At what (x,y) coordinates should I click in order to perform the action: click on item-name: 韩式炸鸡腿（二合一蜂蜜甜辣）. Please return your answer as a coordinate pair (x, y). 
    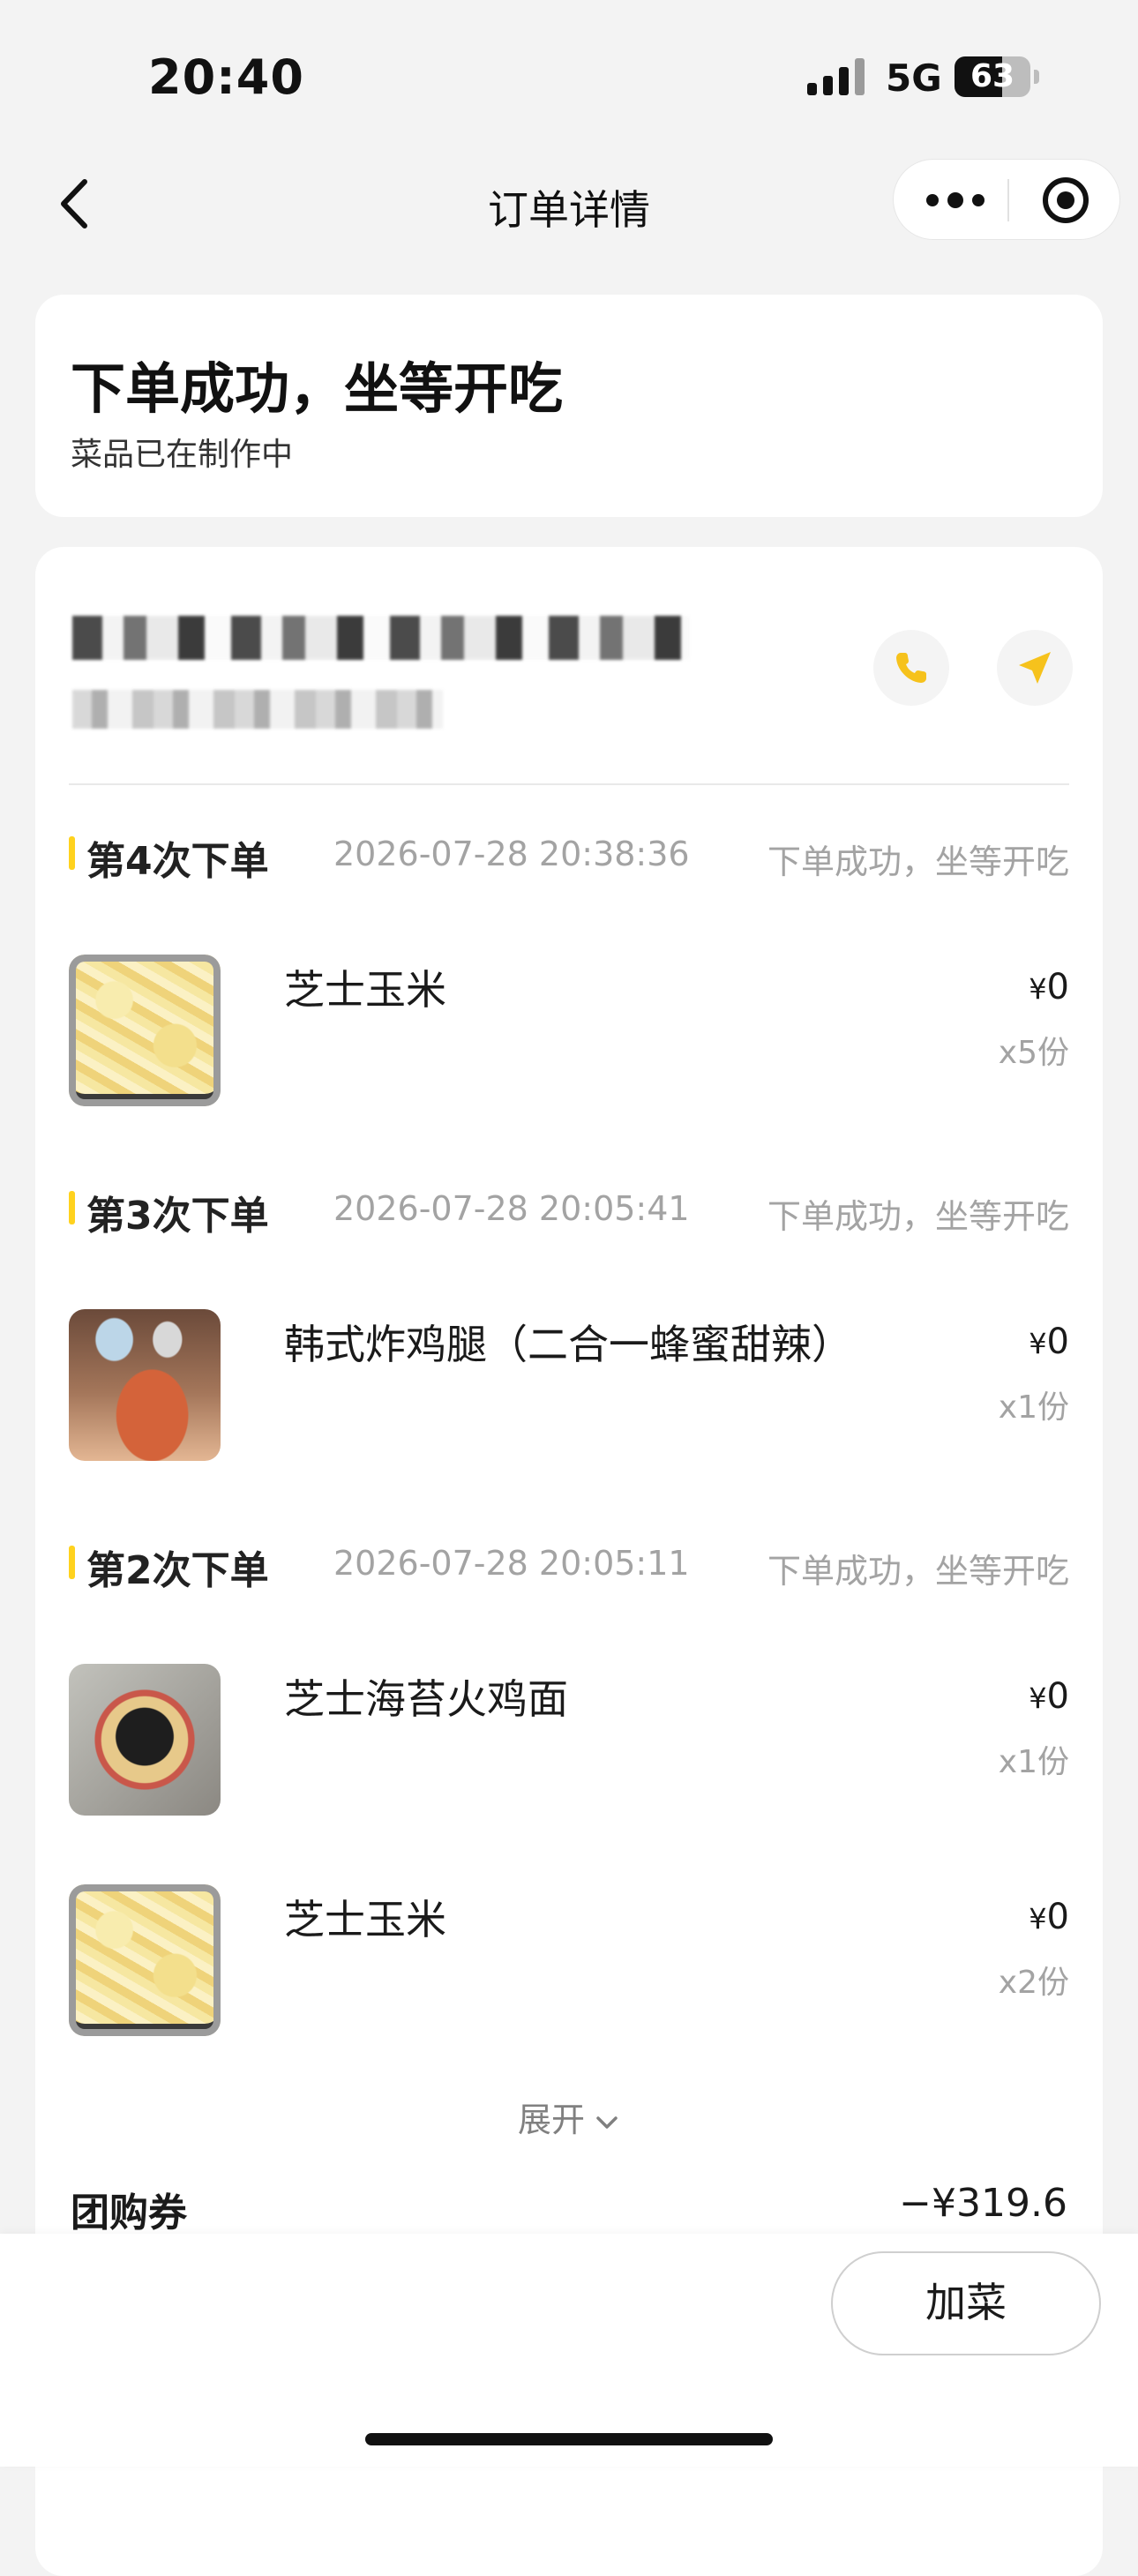
    Looking at the image, I should click on (568, 1345).